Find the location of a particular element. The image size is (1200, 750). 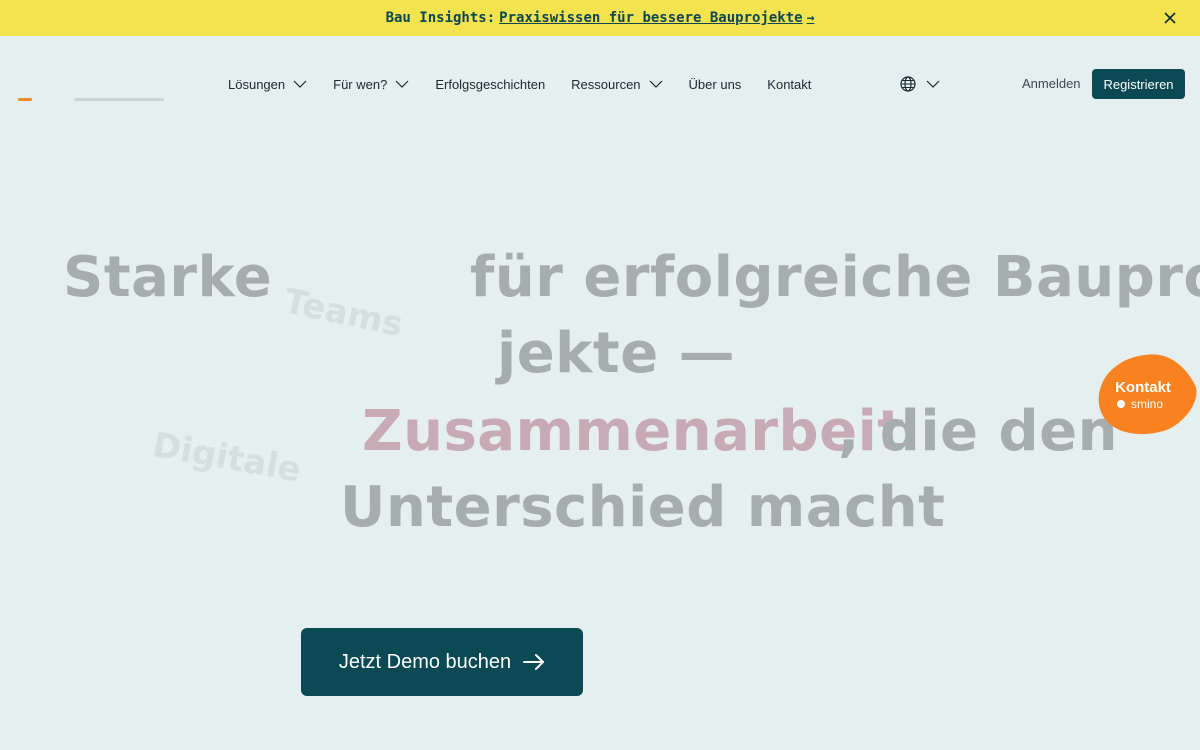

banner-prefix: Bau Insights: is located at coordinates (440, 18).